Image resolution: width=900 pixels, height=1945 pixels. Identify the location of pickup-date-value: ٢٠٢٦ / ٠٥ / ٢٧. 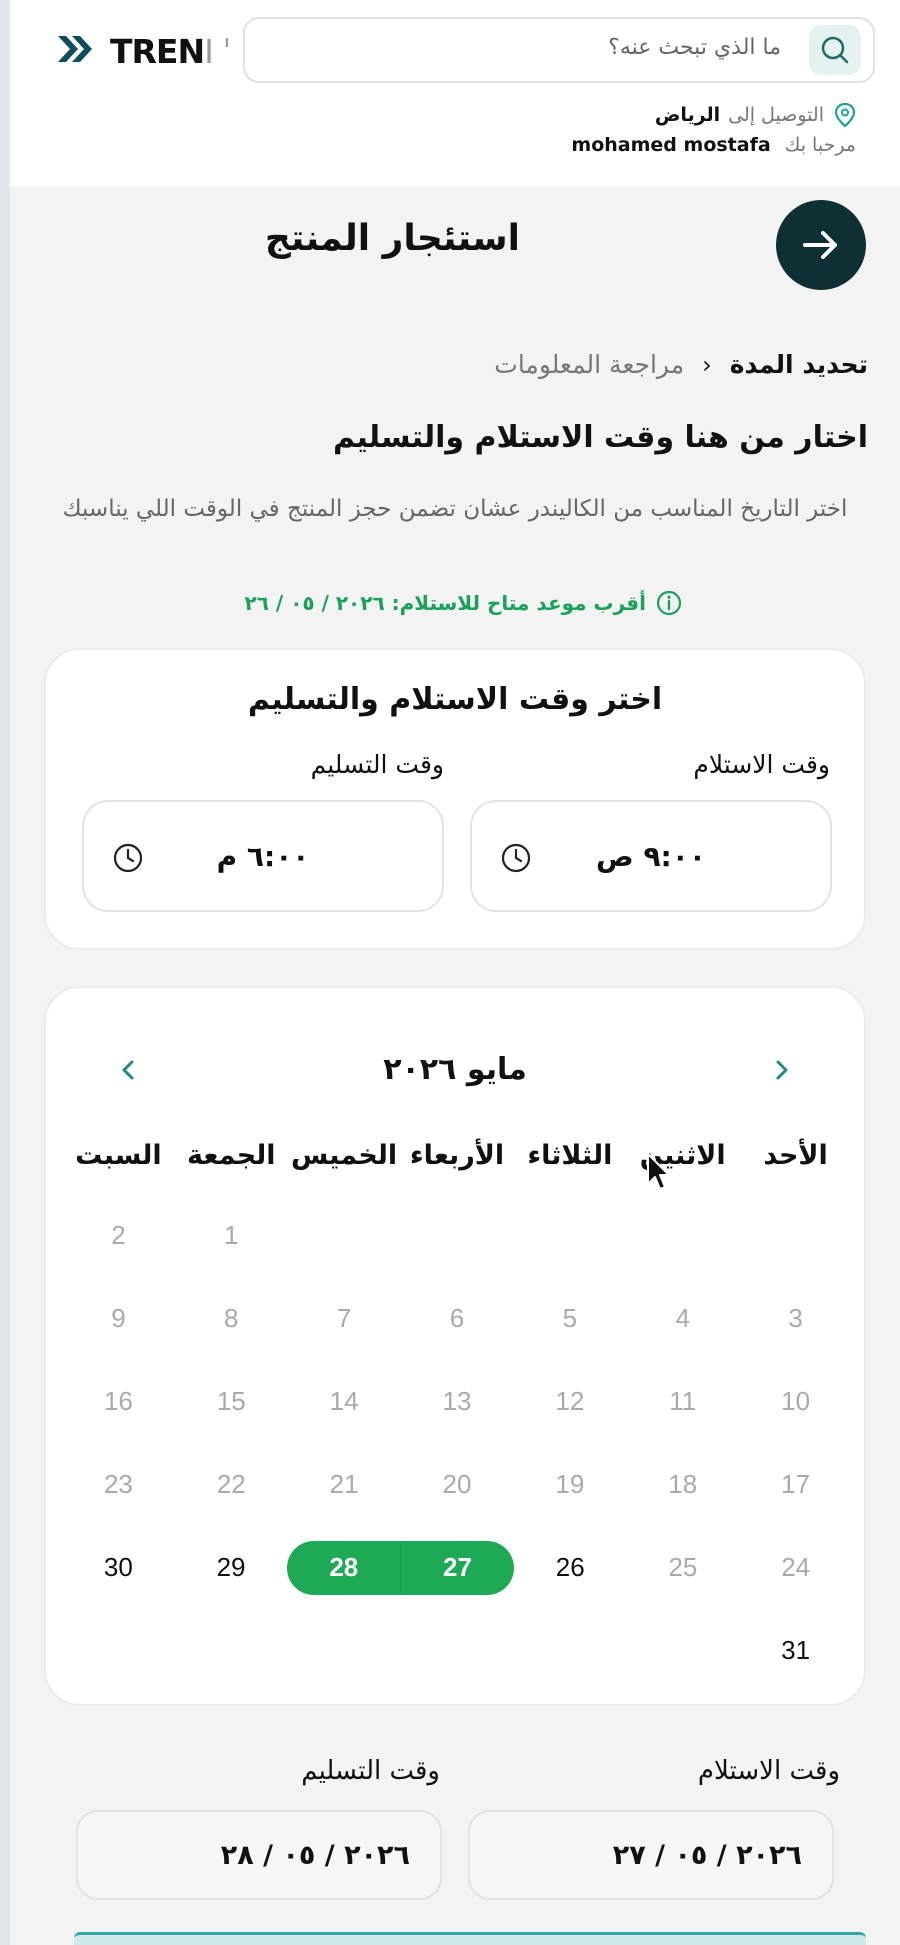
(707, 1855).